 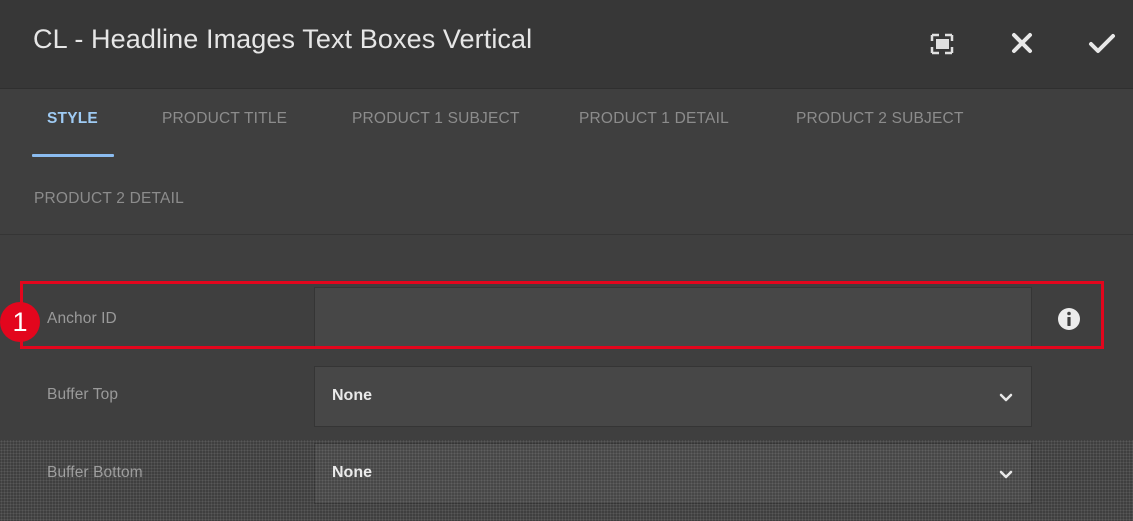 What do you see at coordinates (566, 234) in the screenshot?
I see `tabs-divider` at bounding box center [566, 234].